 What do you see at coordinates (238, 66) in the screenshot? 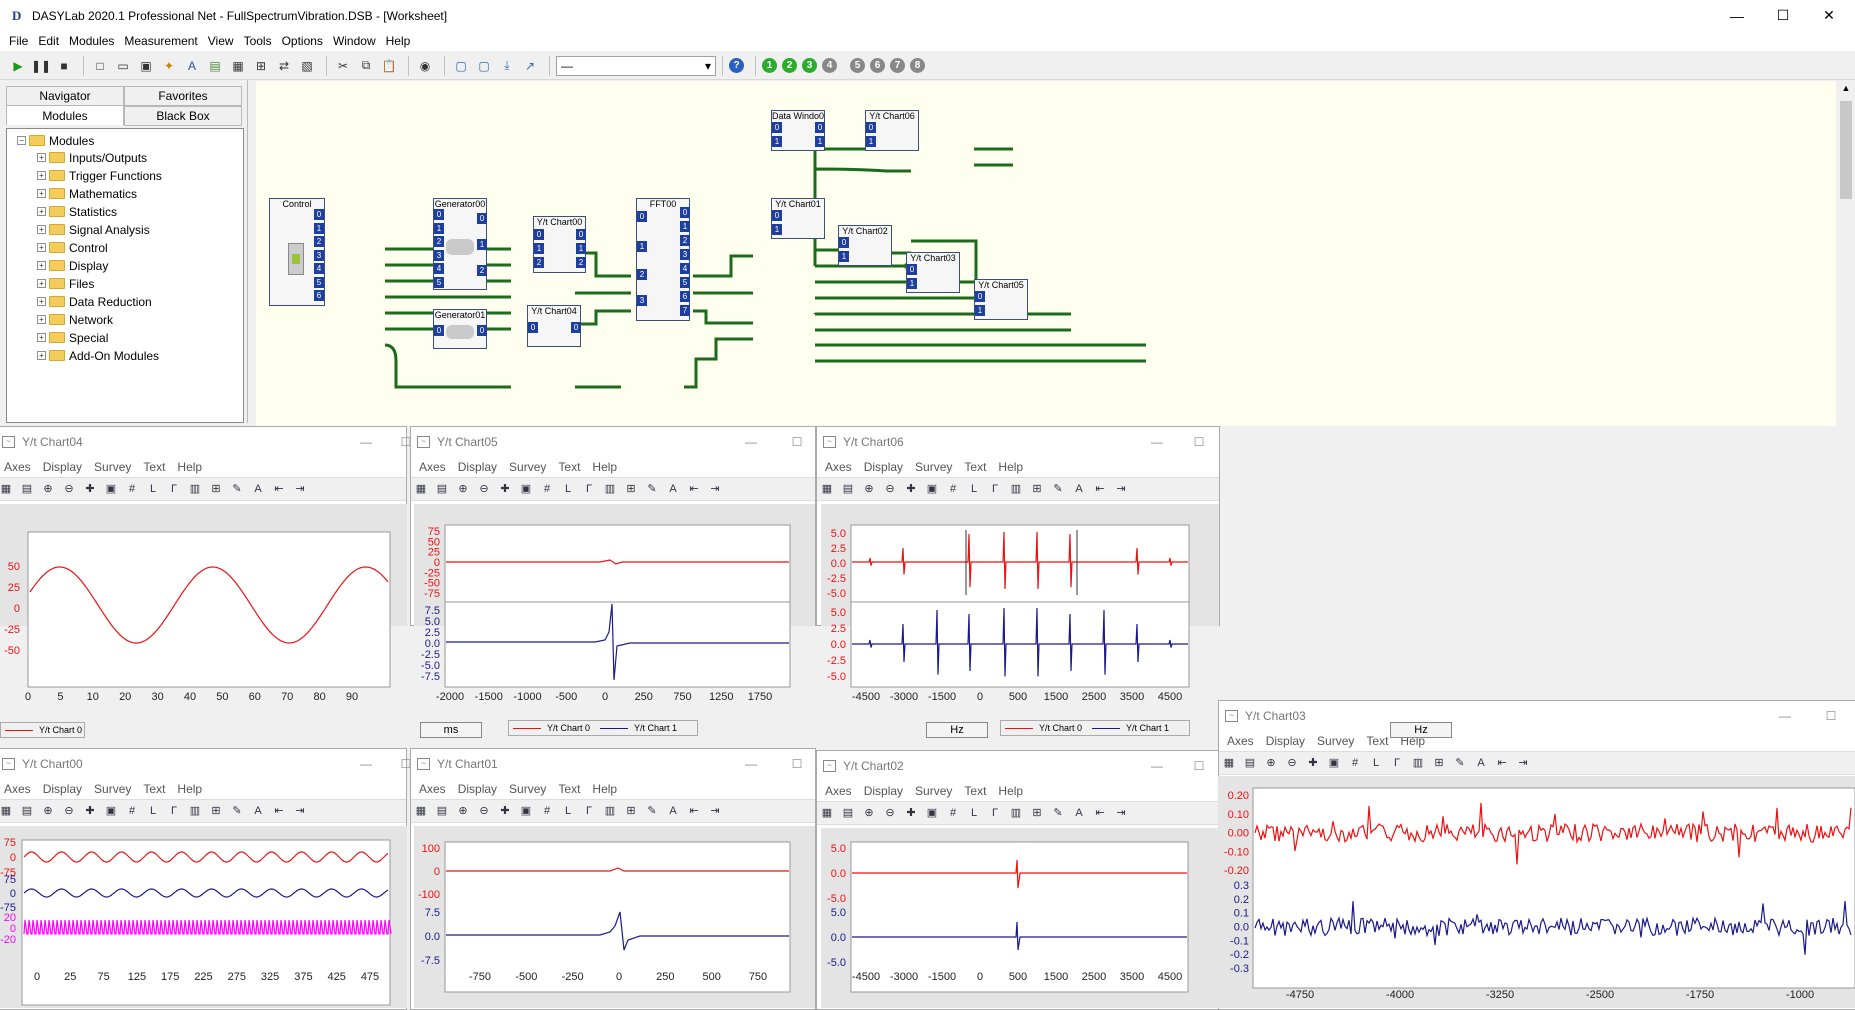
I see `settings-icon: ▦` at bounding box center [238, 66].